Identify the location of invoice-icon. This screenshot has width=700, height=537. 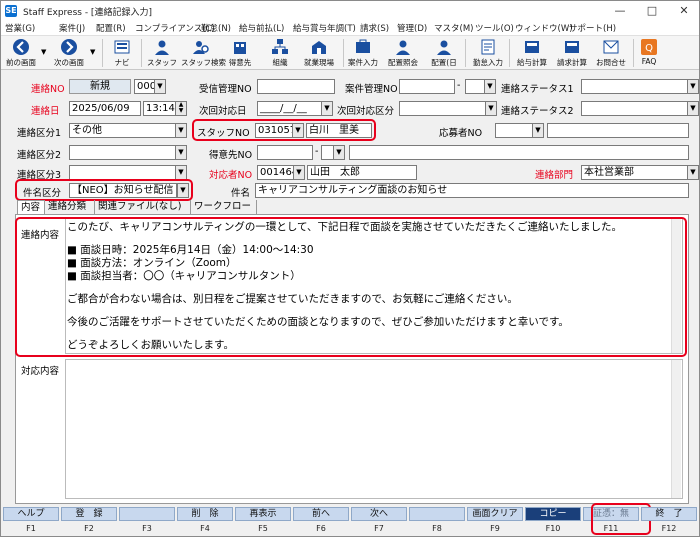
(572, 47).